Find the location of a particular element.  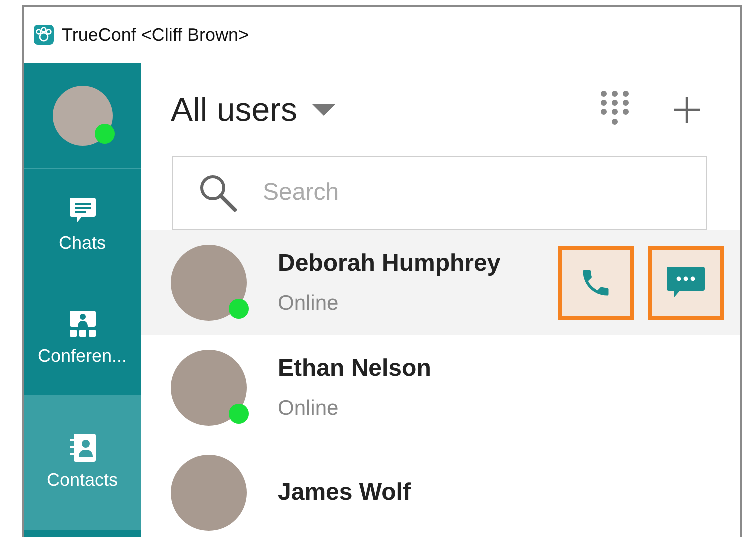

address-book-icon is located at coordinates (83, 448).